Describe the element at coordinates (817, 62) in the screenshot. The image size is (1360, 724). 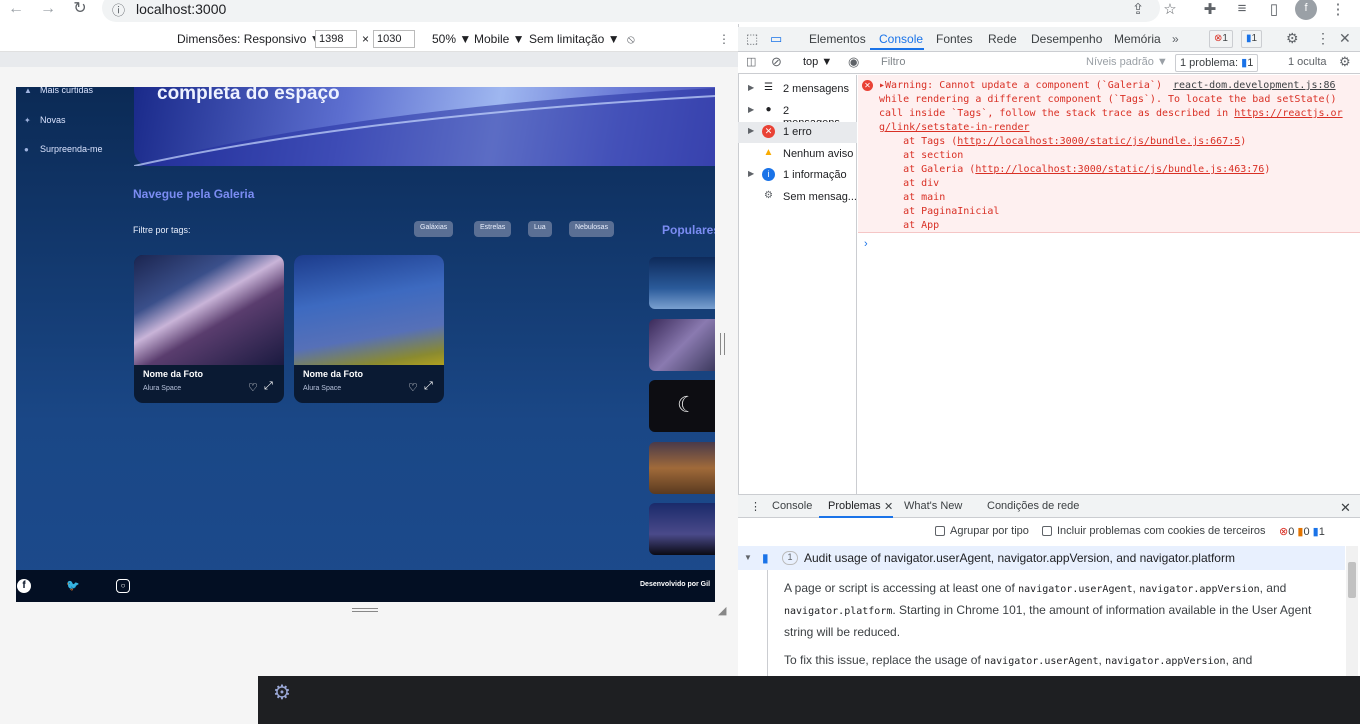
I see `context-select: top ▼` at that location.